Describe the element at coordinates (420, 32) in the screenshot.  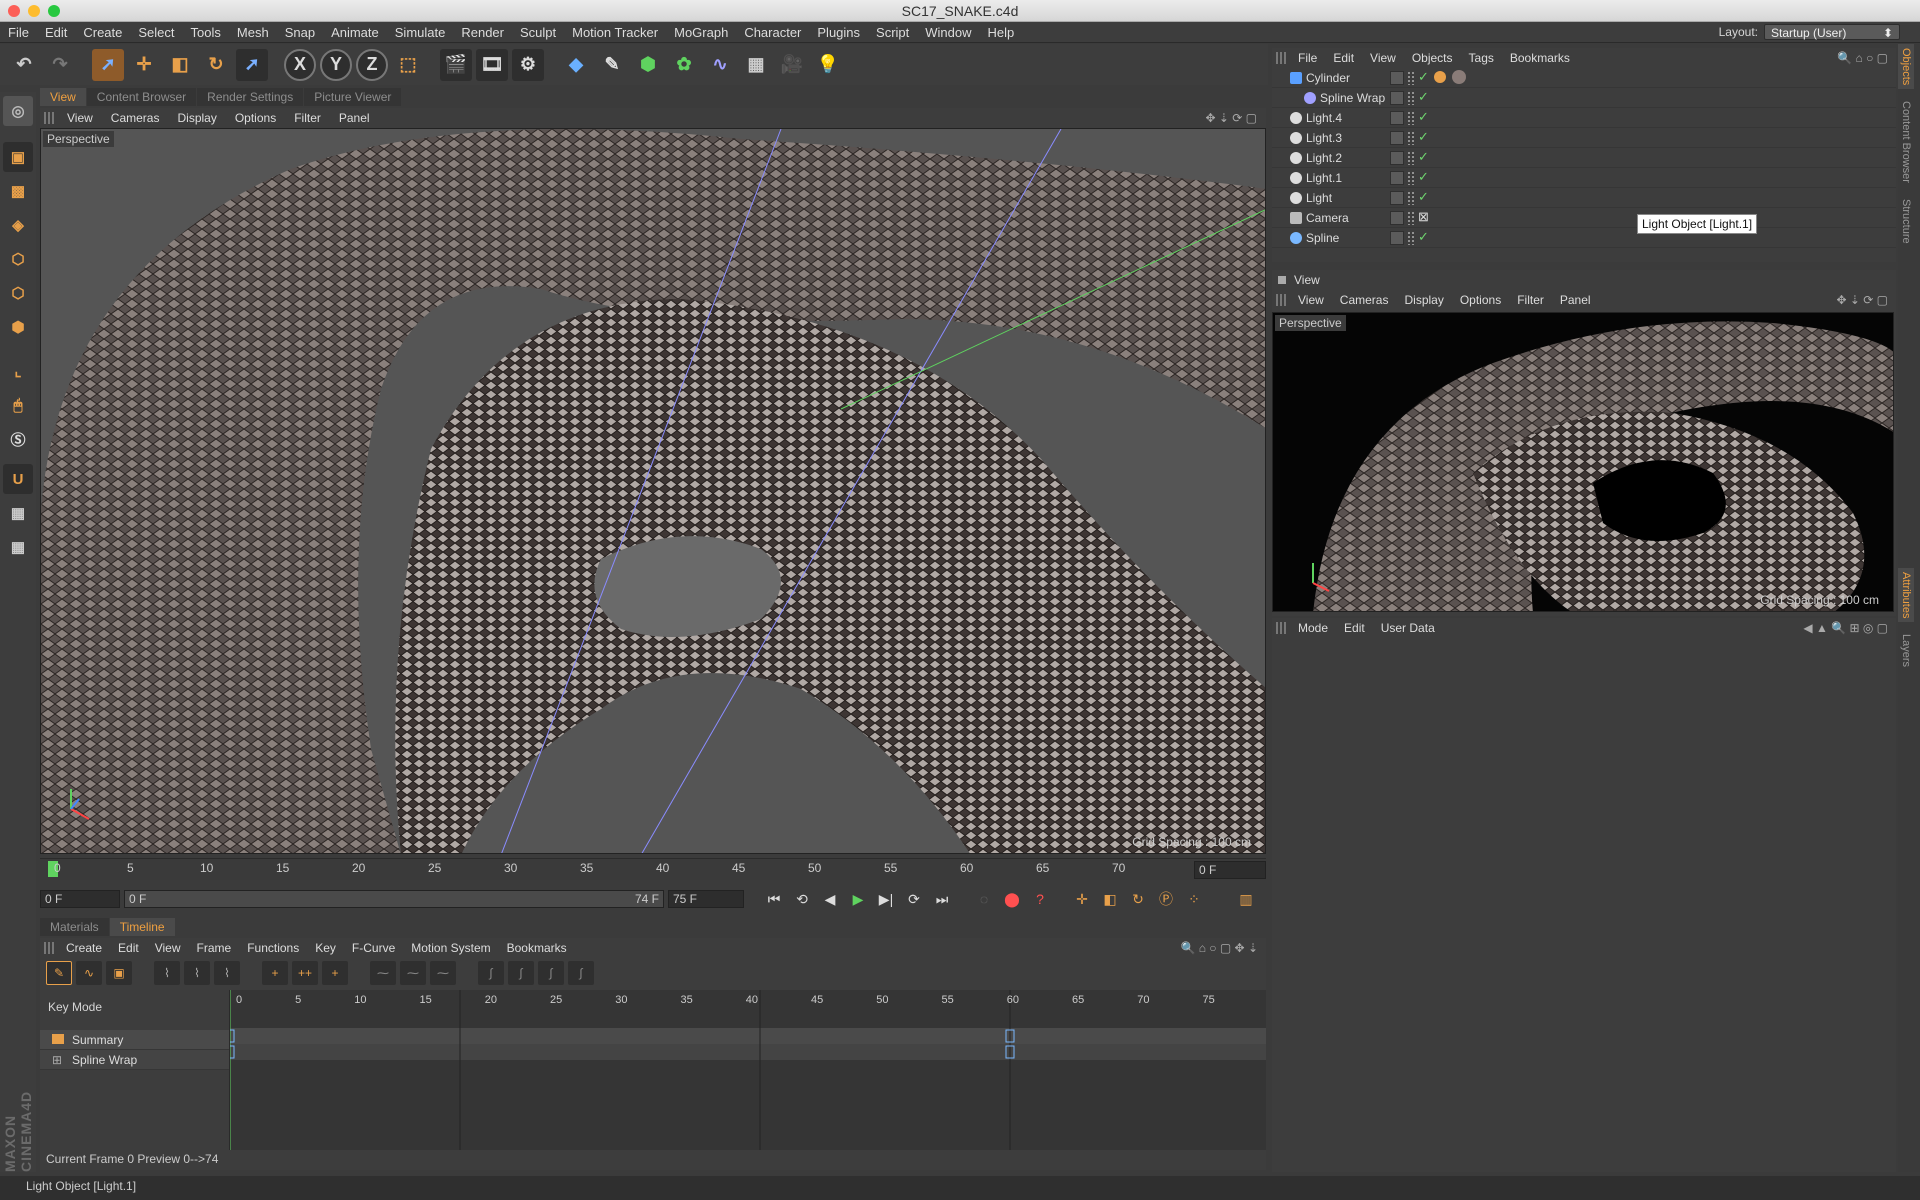
I see `menu-simulate: Simulate` at that location.